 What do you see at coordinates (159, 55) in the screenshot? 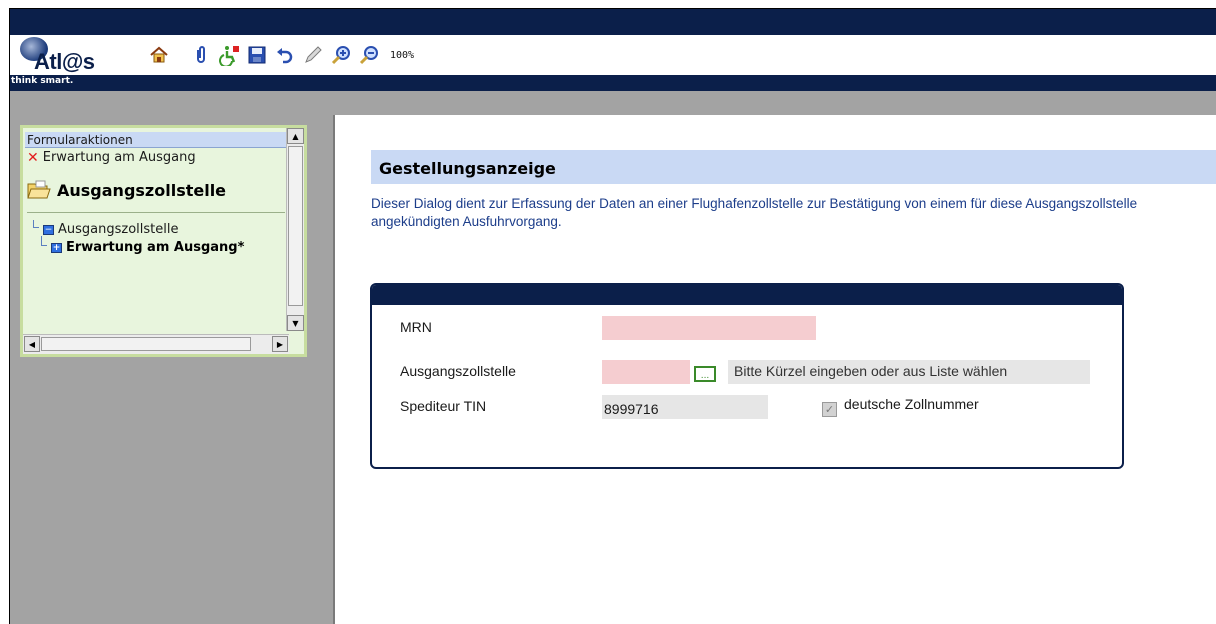
I see `home-icon` at bounding box center [159, 55].